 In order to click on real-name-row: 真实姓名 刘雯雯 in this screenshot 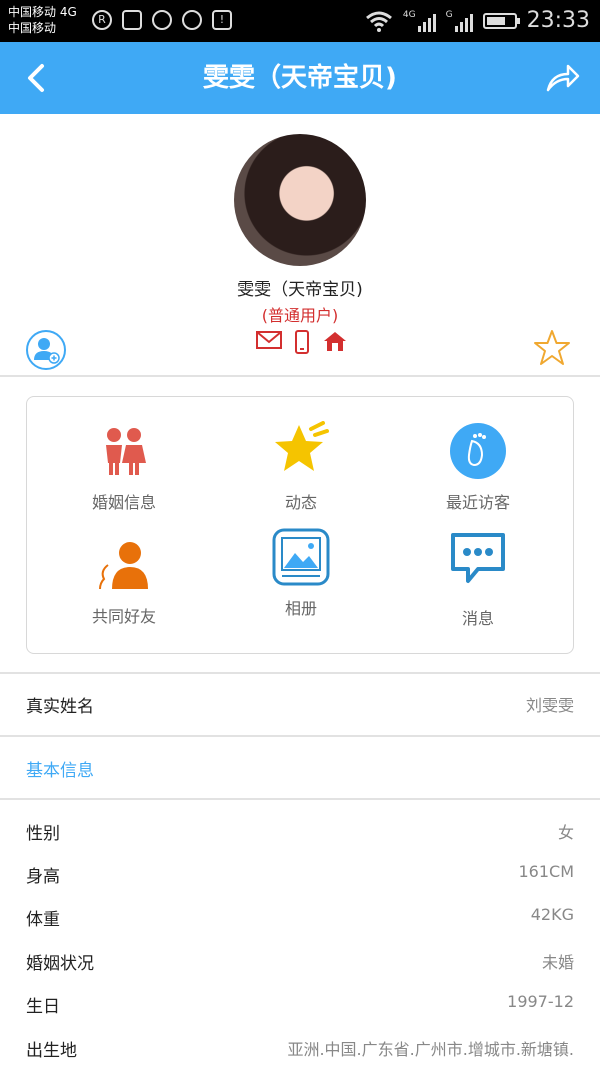, I will do `click(300, 707)`.